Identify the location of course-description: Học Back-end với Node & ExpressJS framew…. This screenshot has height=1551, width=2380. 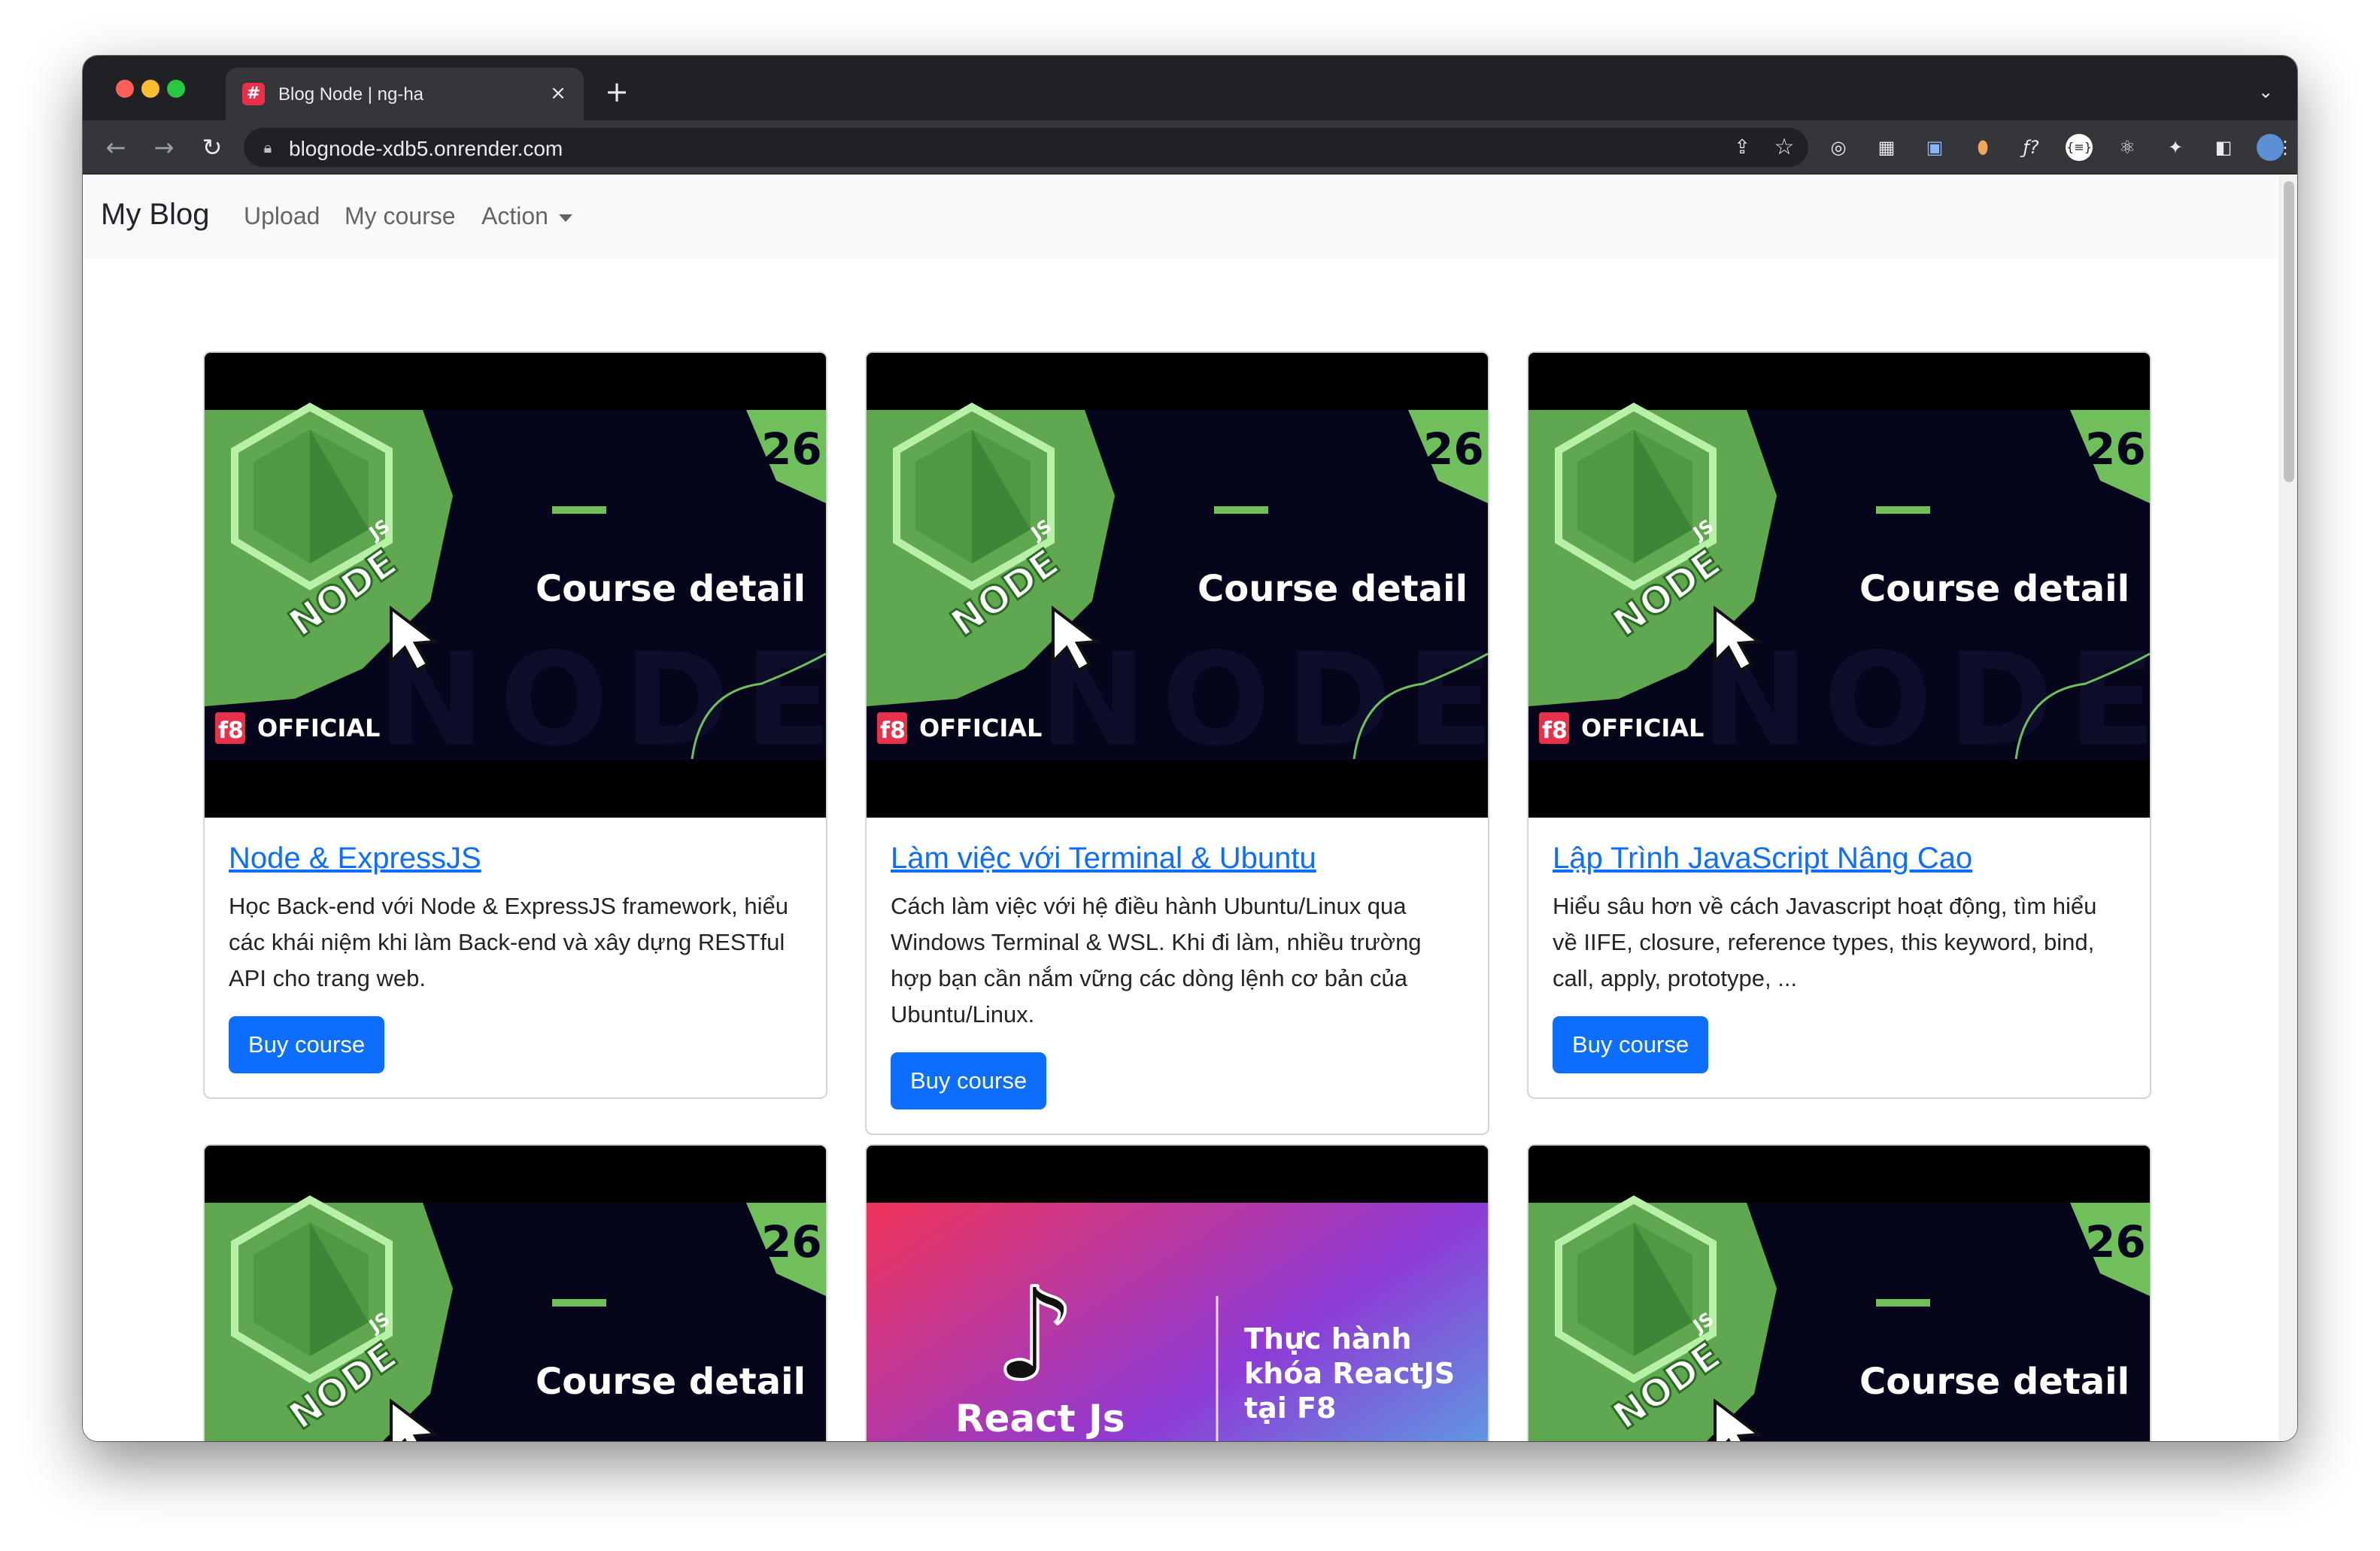
(508, 942).